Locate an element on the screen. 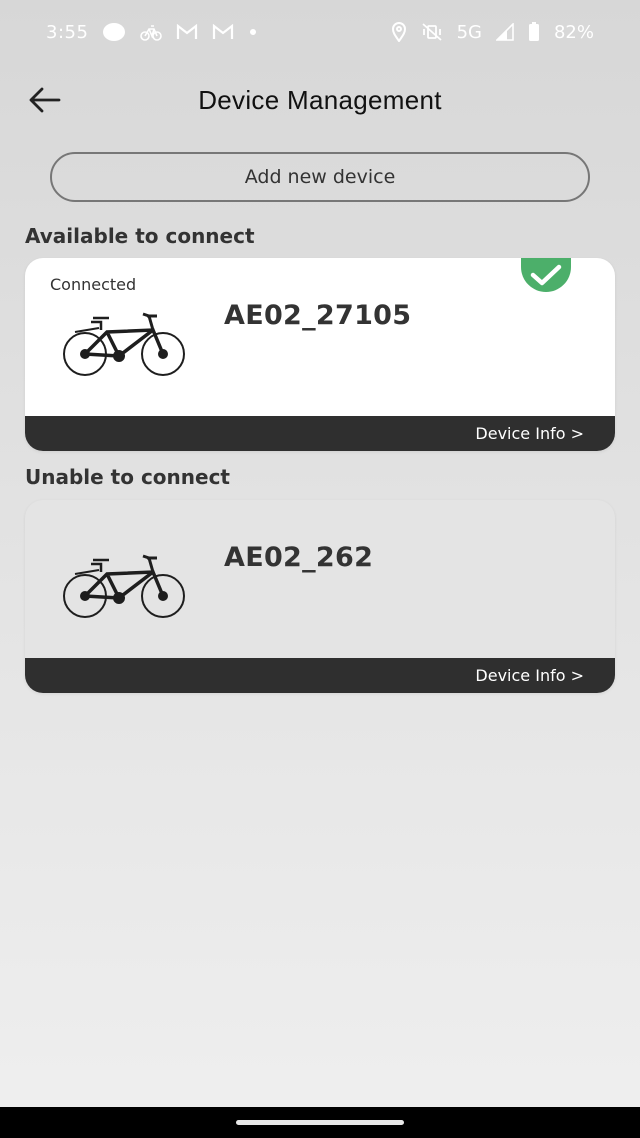  battery-icon is located at coordinates (534, 32).